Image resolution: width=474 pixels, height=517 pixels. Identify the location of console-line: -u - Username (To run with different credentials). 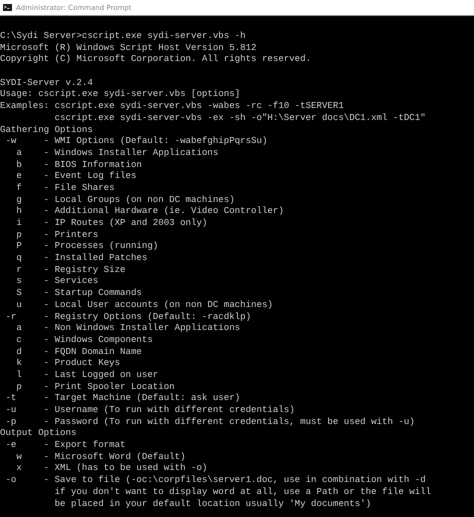
(149, 410).